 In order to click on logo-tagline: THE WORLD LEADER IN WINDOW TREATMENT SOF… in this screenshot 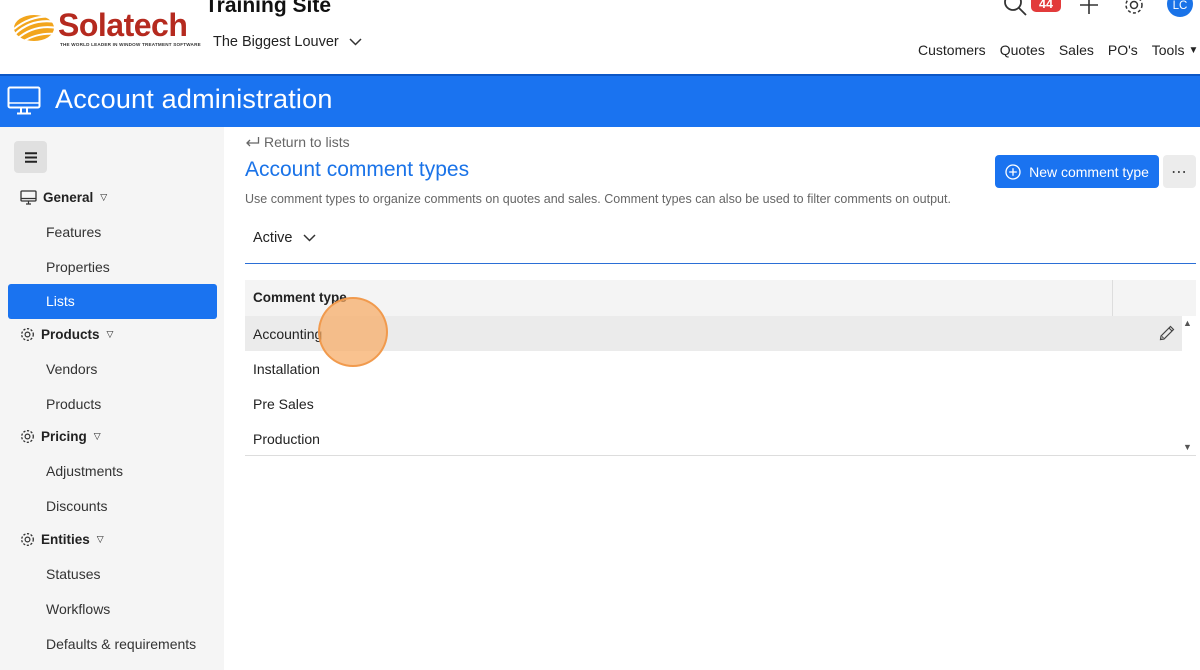, I will do `click(130, 44)`.